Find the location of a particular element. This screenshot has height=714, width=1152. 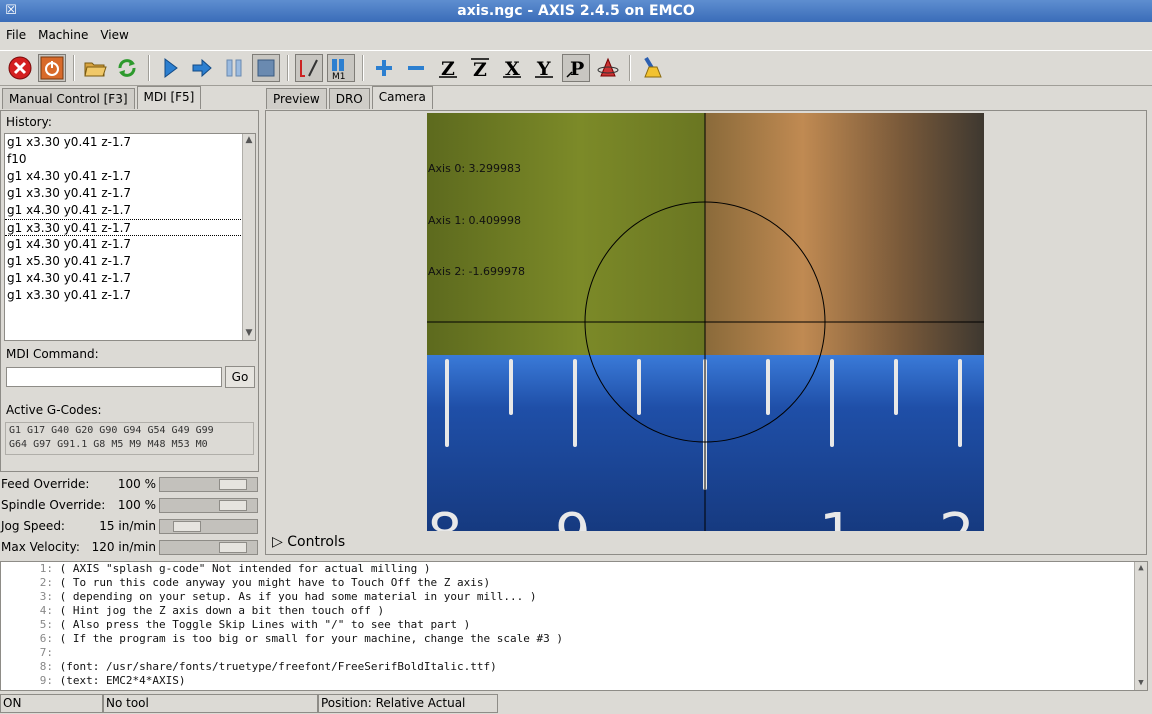

spindle-override-slider is located at coordinates (208, 505).